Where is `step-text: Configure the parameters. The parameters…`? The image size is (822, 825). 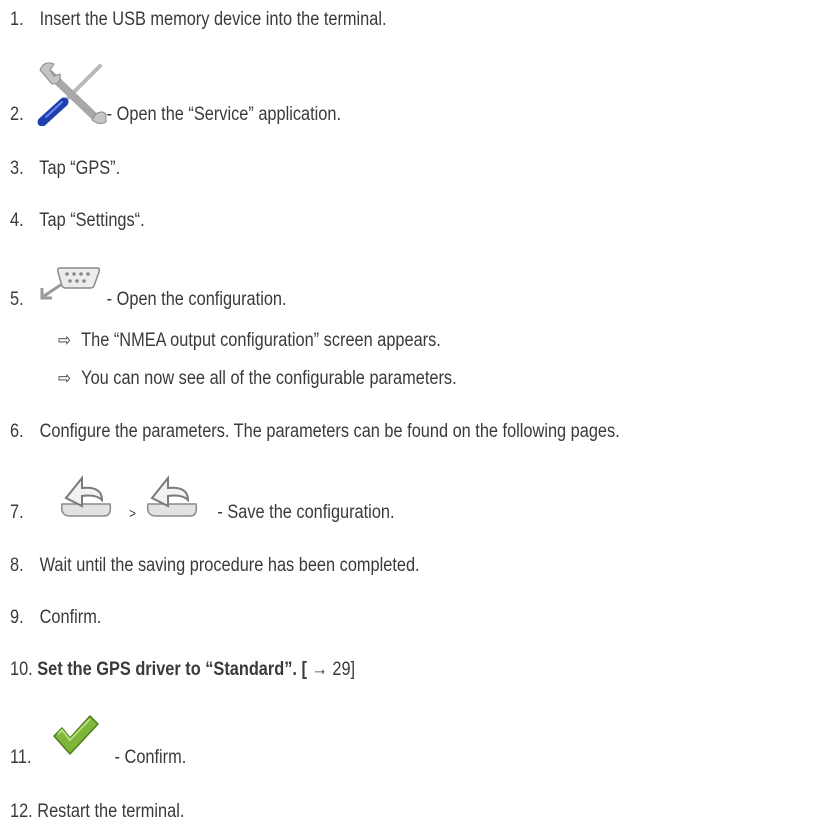
step-text: Configure the parameters. The parameters… is located at coordinates (329, 431).